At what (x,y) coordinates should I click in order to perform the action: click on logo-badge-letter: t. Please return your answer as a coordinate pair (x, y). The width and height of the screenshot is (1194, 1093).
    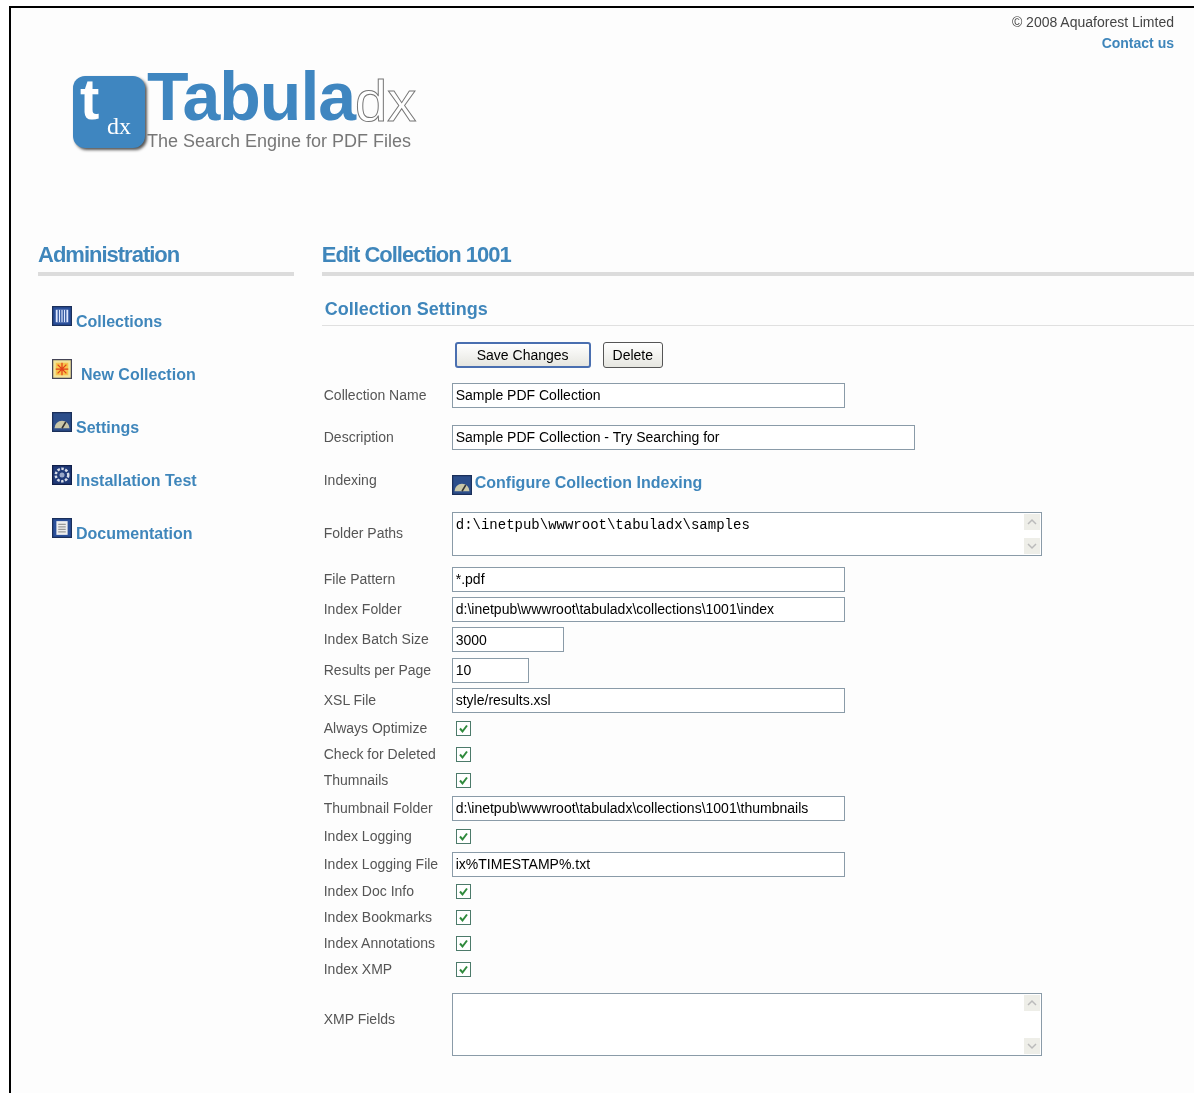
    Looking at the image, I should click on (90, 99).